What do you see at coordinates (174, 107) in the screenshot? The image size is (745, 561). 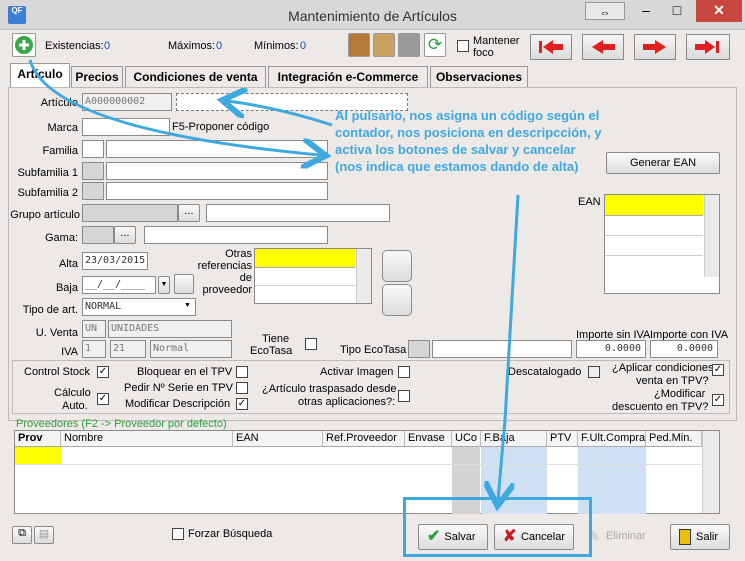 I see `arrow-from-new-button` at bounding box center [174, 107].